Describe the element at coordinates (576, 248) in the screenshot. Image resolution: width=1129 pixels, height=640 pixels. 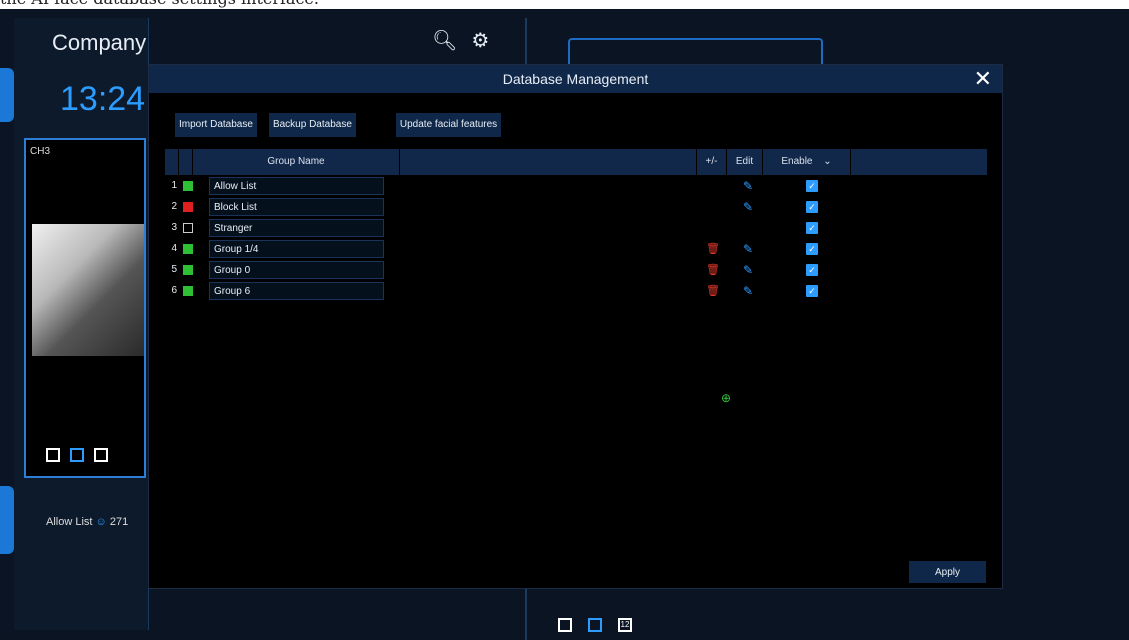
I see `table-row: 4 Group 1/4 🗑︎ ✎ ✓` at that location.